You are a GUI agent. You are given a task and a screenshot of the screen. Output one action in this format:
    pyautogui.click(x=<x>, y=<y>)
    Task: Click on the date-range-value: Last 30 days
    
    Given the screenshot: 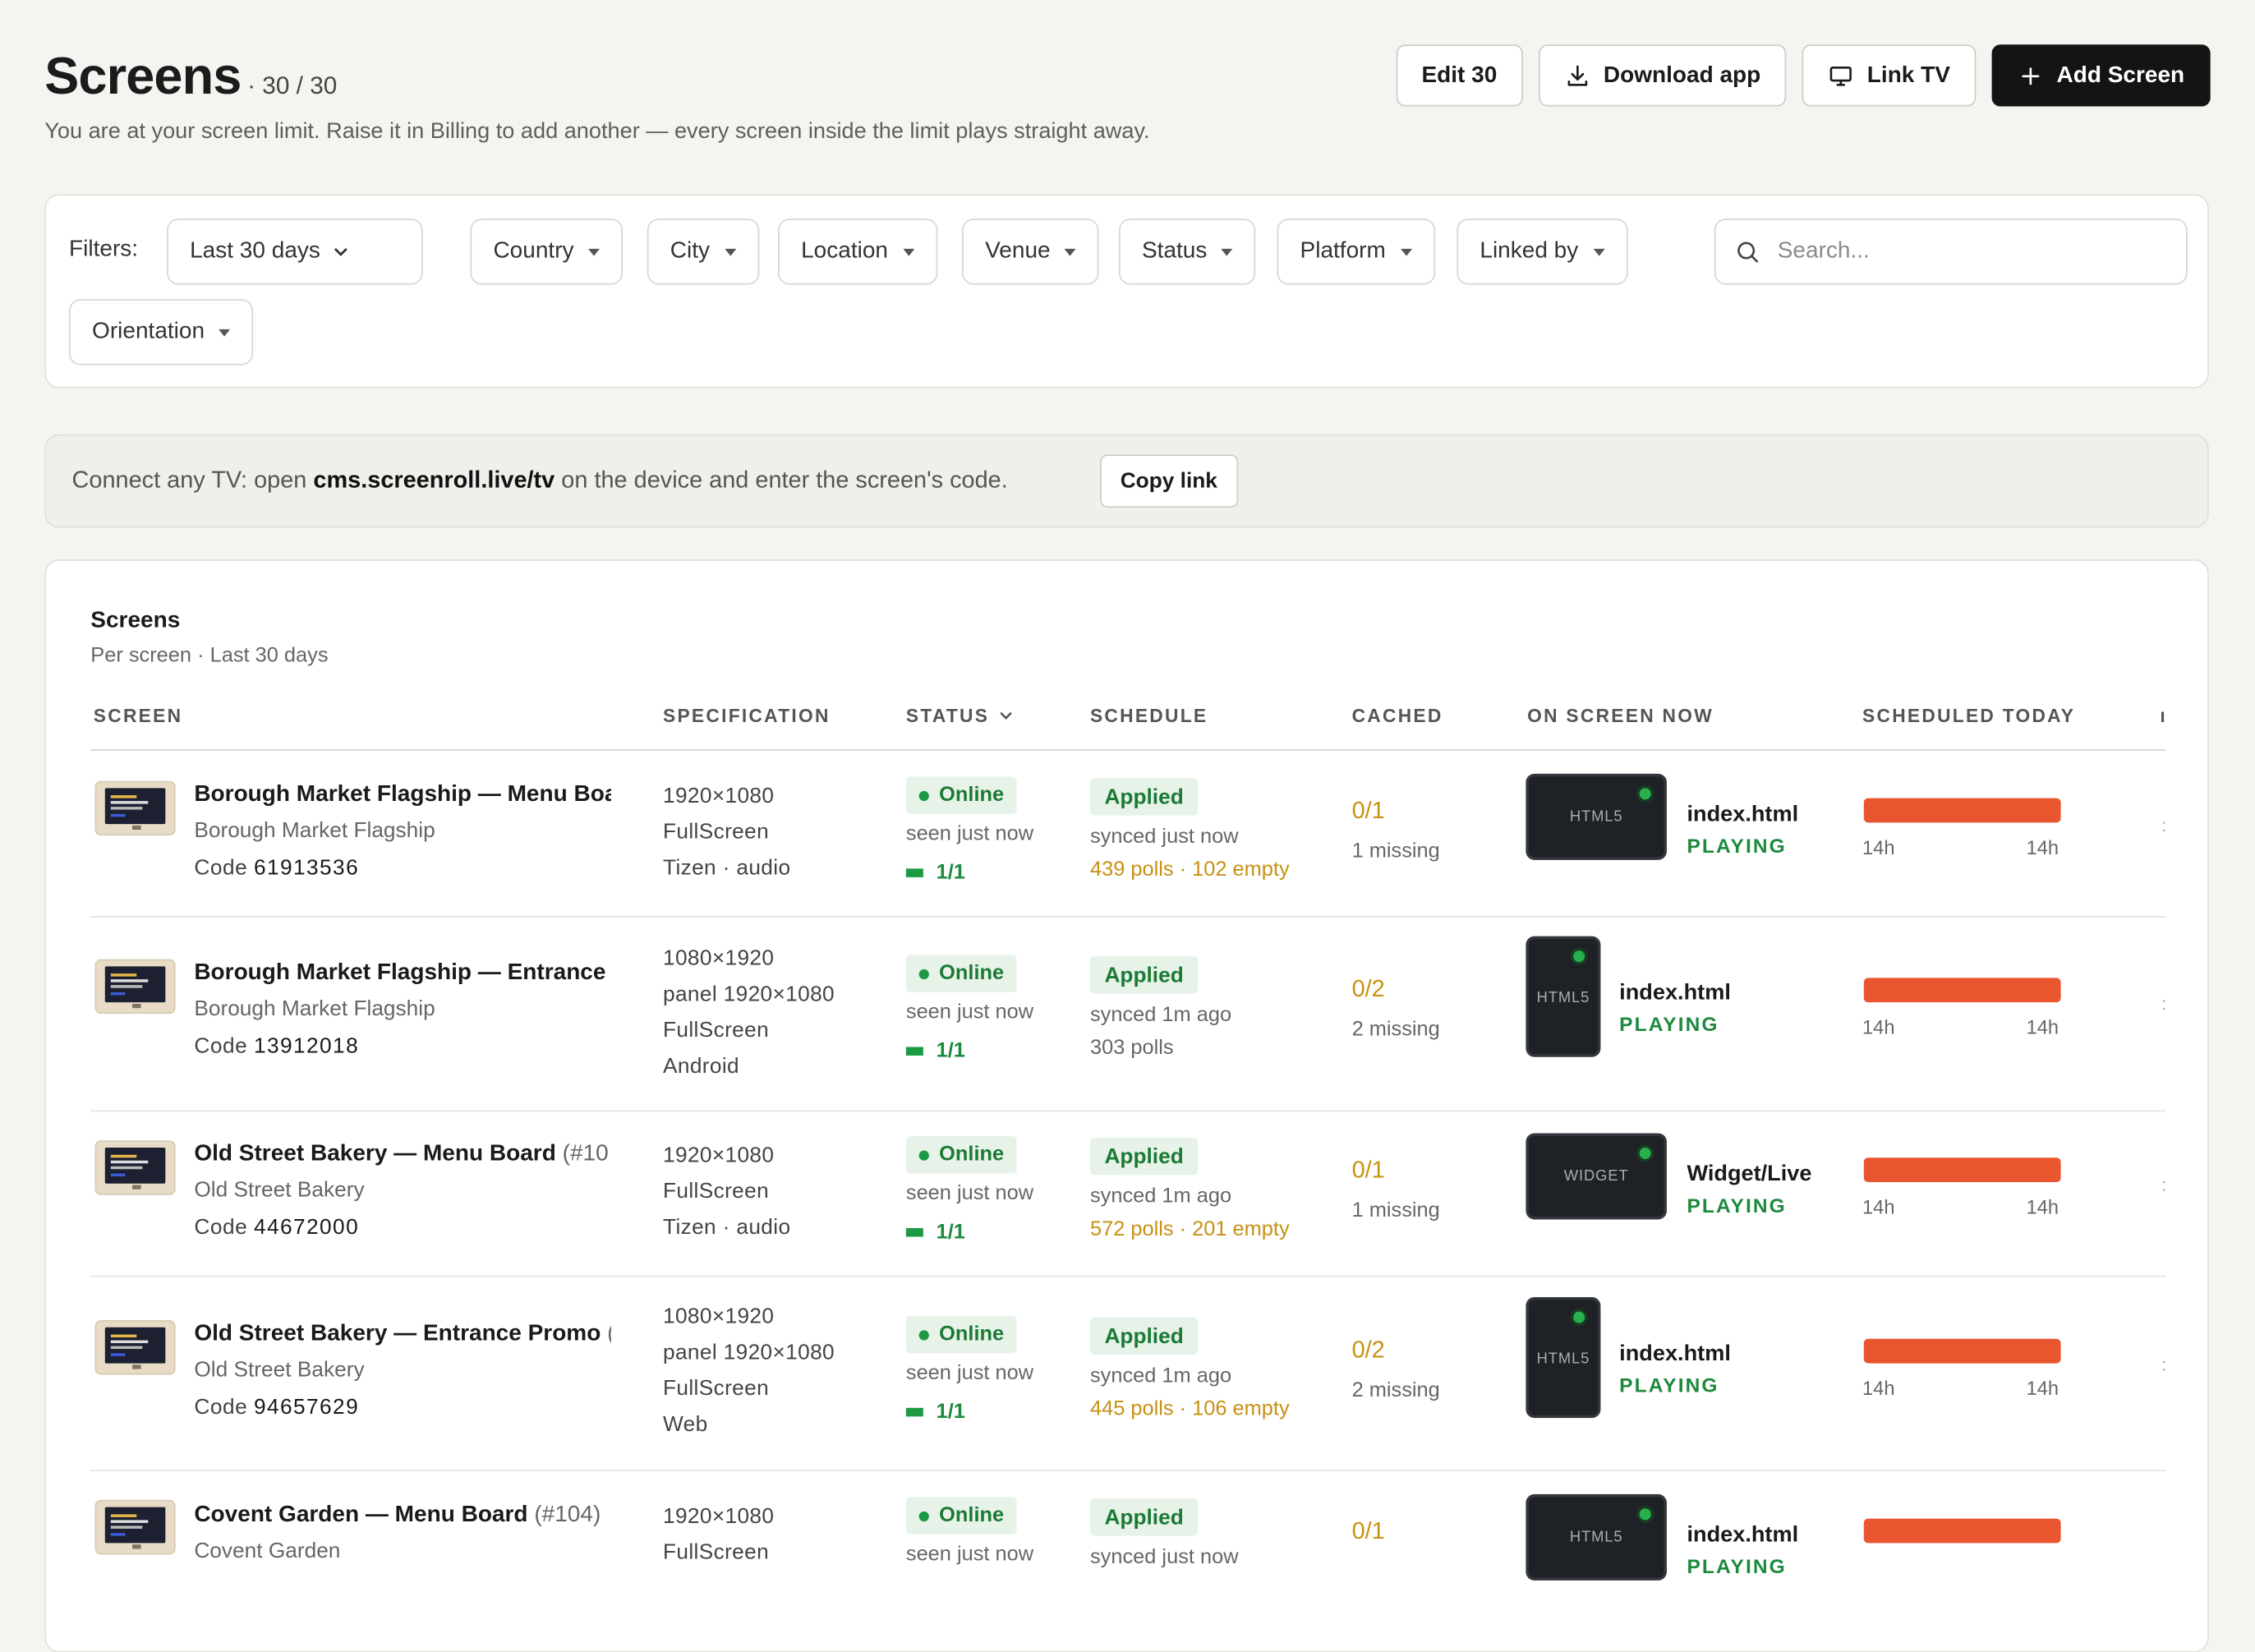 What is the action you would take?
    pyautogui.click(x=255, y=251)
    